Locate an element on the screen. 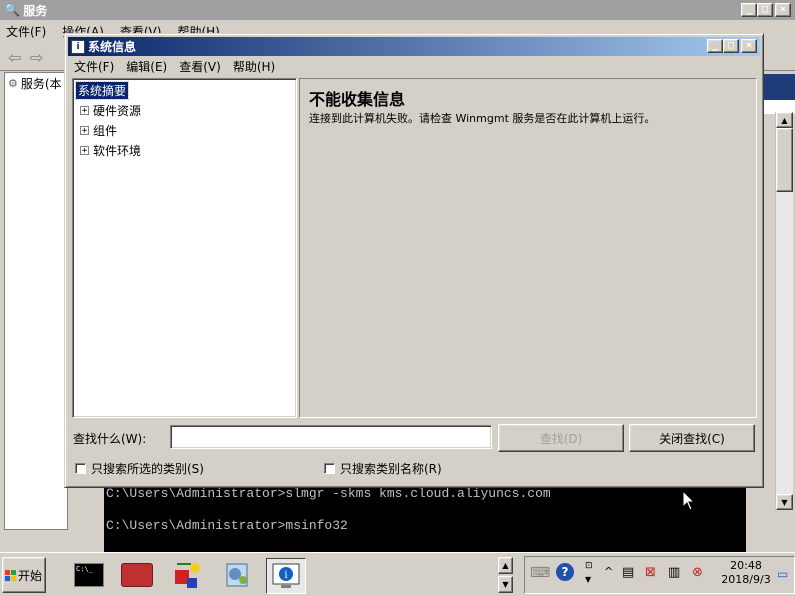 This screenshot has width=795, height=596. find-input is located at coordinates (331, 437).